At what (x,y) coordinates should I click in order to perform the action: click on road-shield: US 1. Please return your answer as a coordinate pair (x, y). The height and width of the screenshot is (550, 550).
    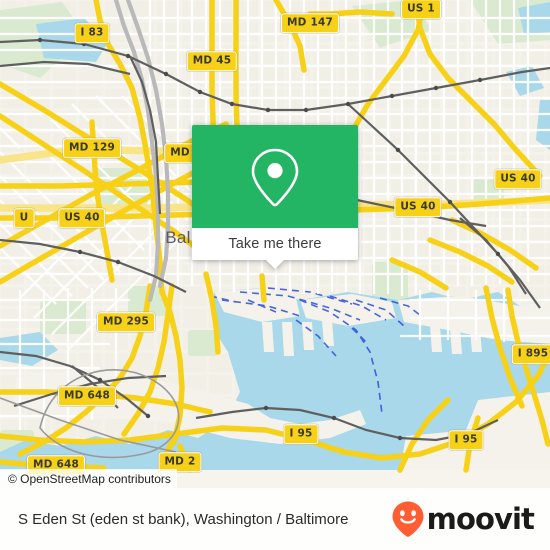
    Looking at the image, I should click on (421, 9).